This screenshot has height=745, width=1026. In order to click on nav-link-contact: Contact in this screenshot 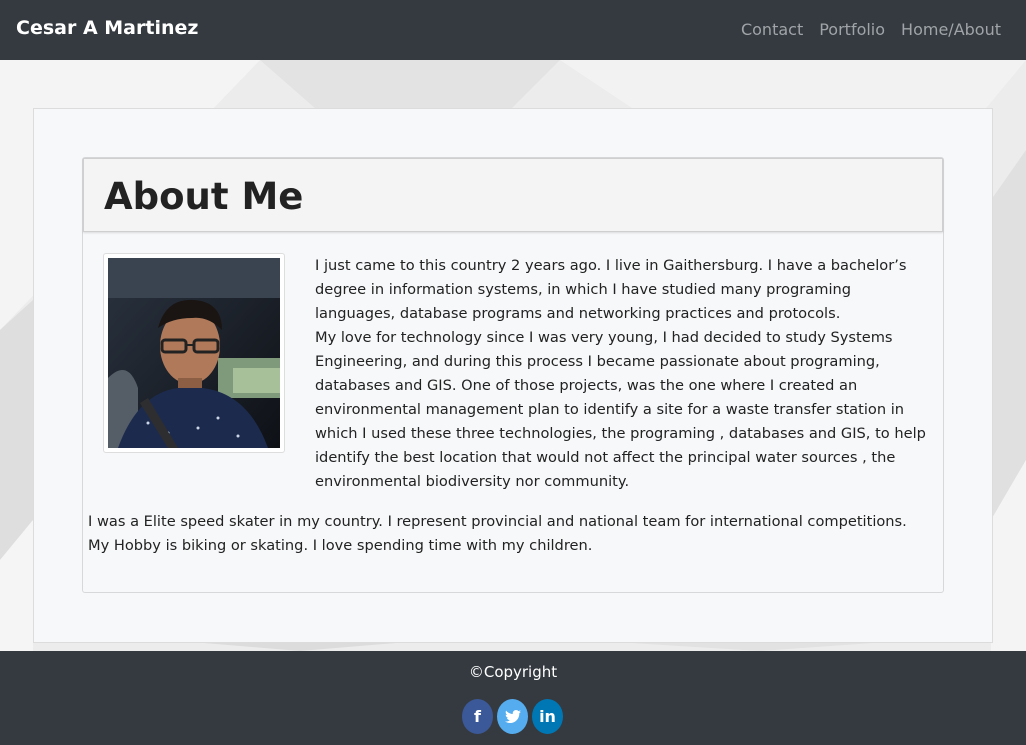, I will do `click(772, 29)`.